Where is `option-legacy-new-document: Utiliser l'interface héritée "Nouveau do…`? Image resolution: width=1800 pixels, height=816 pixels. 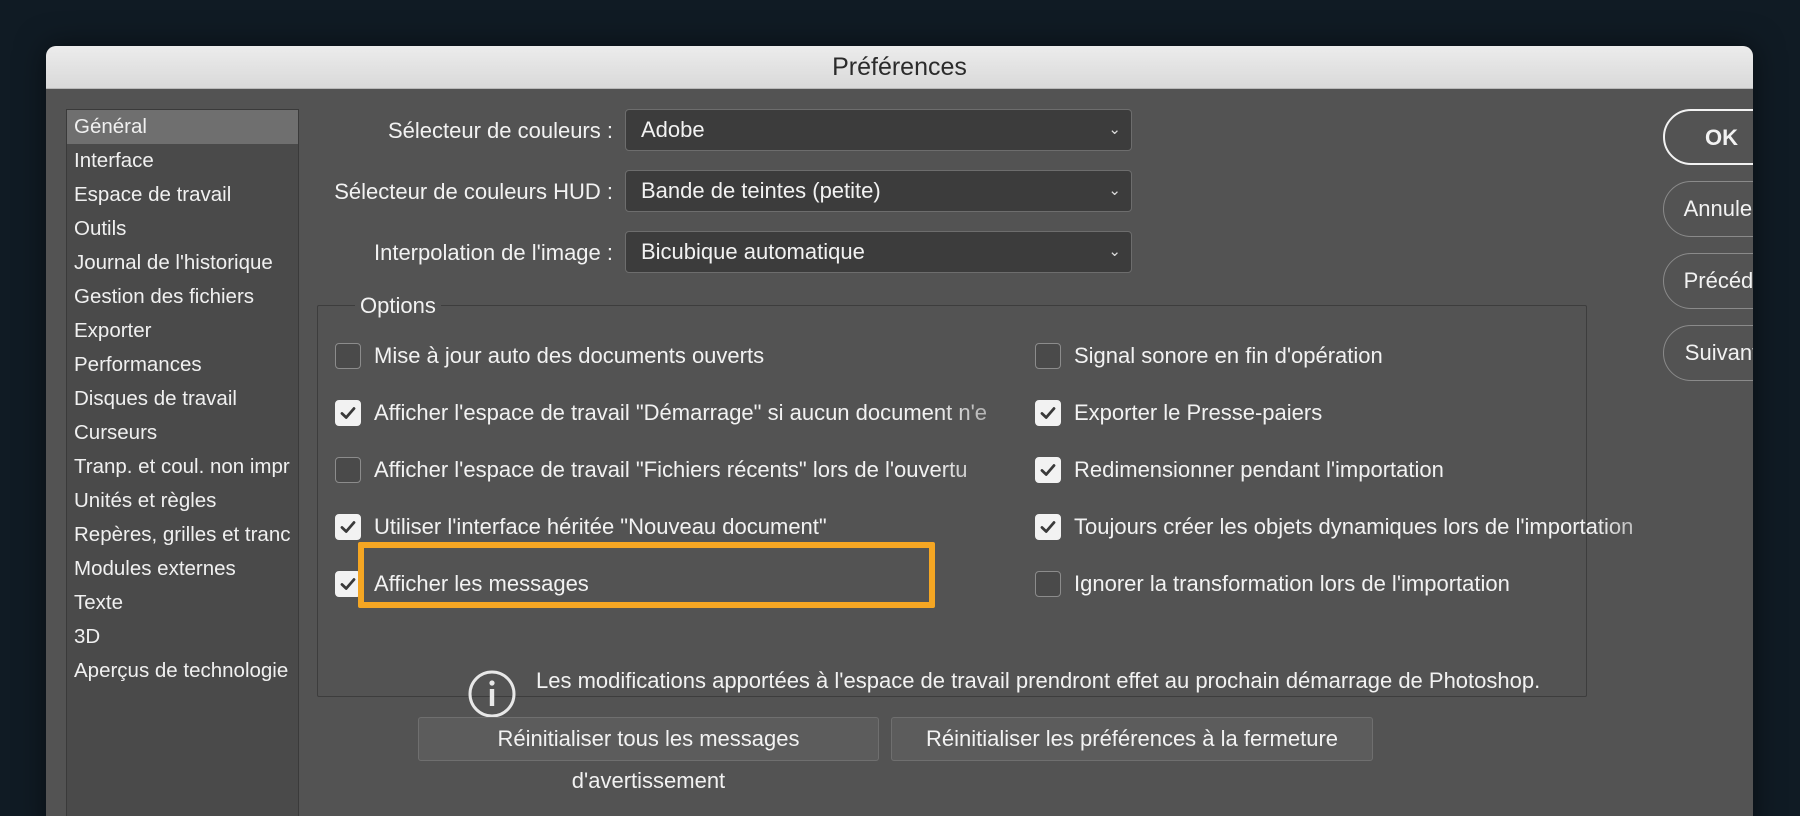
option-legacy-new-document: Utiliser l'interface héritée "Nouveau do… is located at coordinates (635, 527).